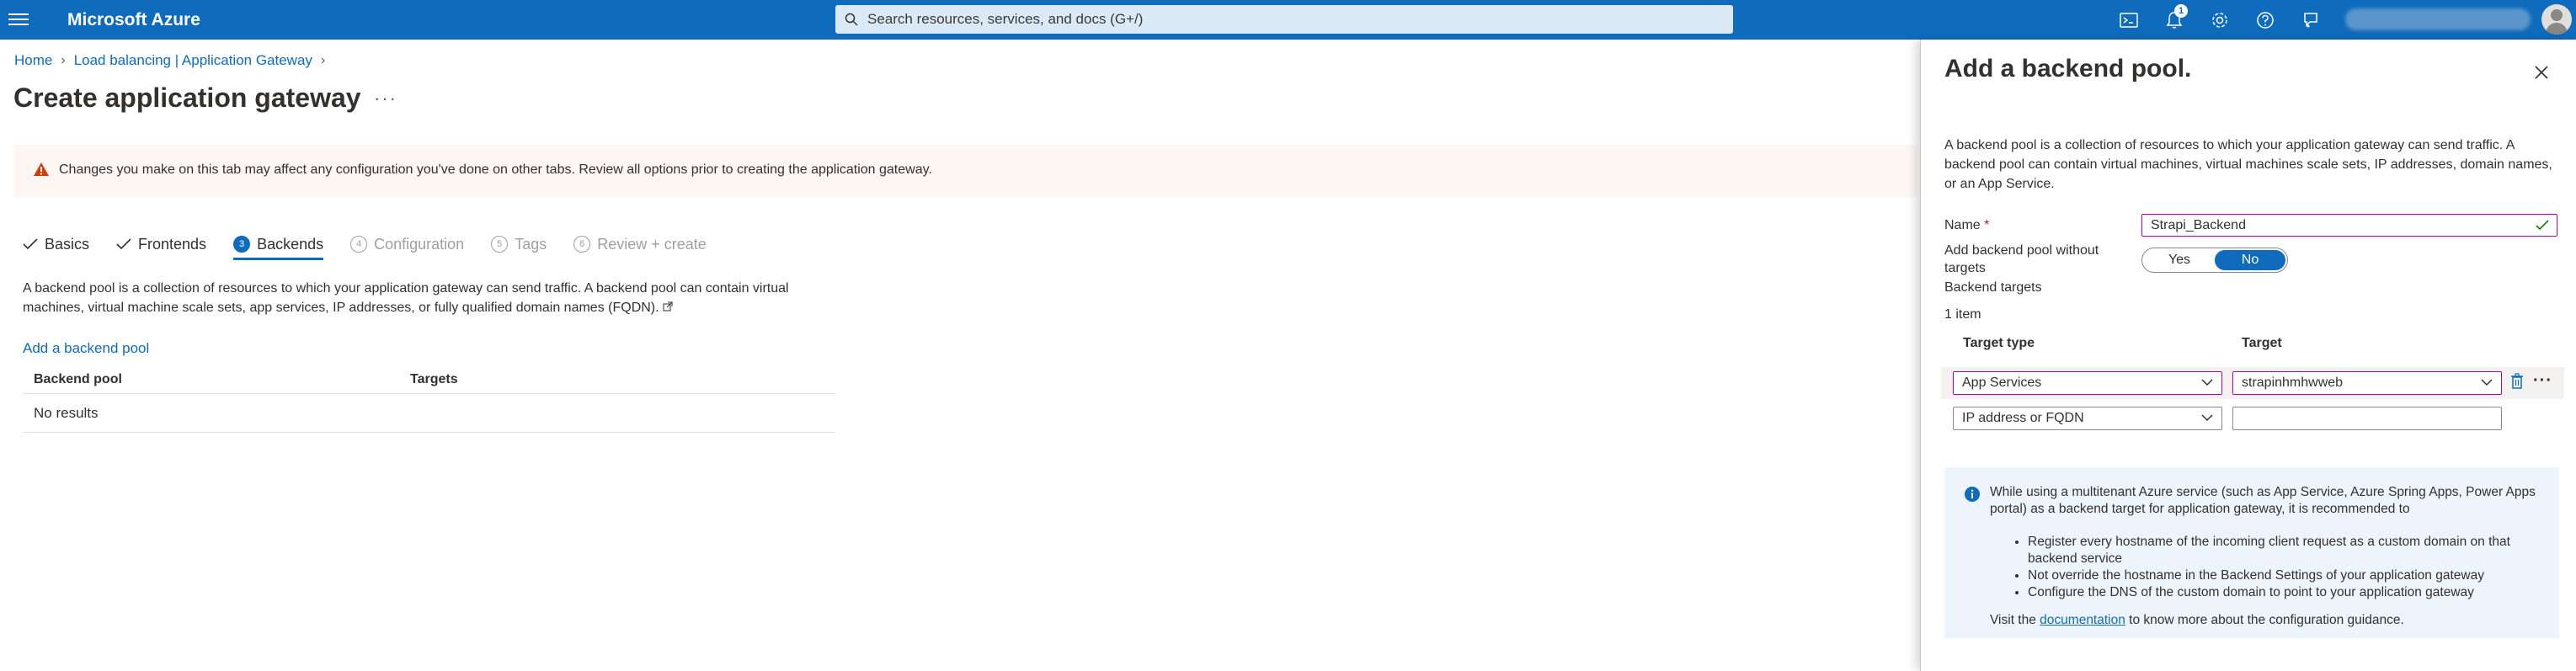 The image size is (2576, 671). I want to click on feedback-icon, so click(2311, 20).